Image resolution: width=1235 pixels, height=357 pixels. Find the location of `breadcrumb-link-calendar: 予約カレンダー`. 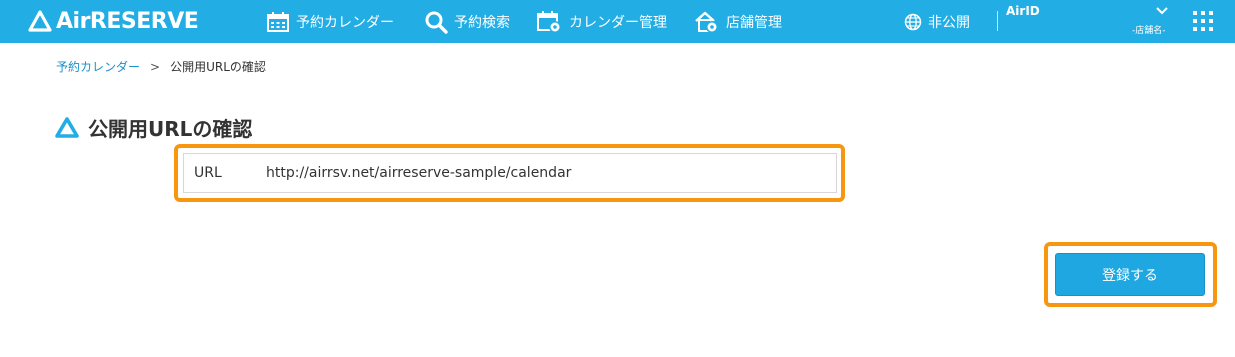

breadcrumb-link-calendar: 予約カレンダー is located at coordinates (98, 66).